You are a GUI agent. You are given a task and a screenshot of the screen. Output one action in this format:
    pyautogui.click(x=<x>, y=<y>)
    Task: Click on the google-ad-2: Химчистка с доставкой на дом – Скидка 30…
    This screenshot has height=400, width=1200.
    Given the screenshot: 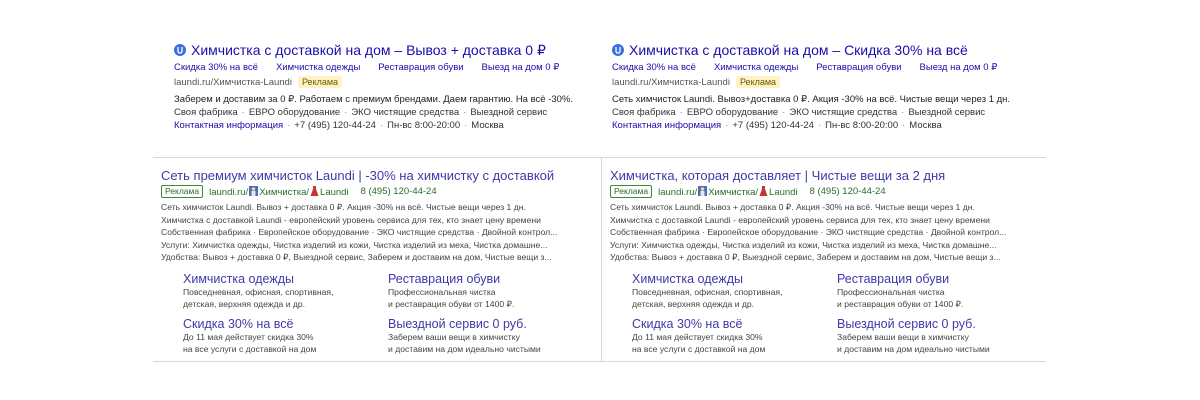 What is the action you would take?
    pyautogui.click(x=827, y=85)
    